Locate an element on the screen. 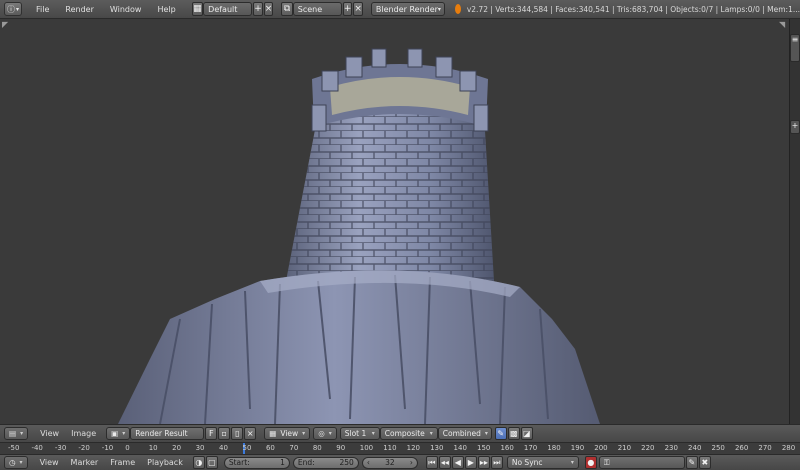 Image resolution: width=800 pixels, height=470 pixels. view-mode-dropdown: ▦ View ▾ is located at coordinates (287, 433).